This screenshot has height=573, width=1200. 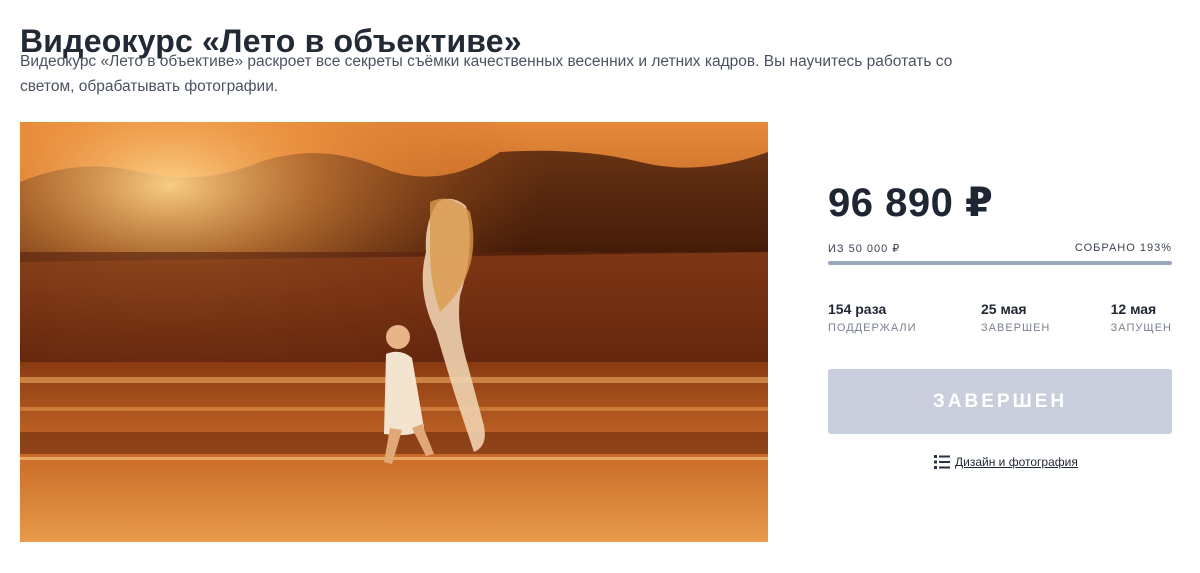 I want to click on stat-launched: 12 мая ЗАПУЩЕН, so click(x=1141, y=318).